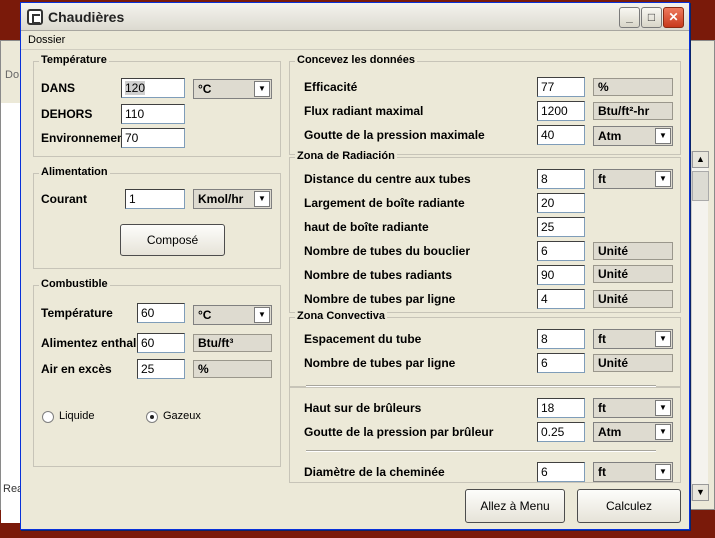 This screenshot has width=715, height=538. I want to click on par-ligne-radiation-unit: Unité, so click(633, 299).